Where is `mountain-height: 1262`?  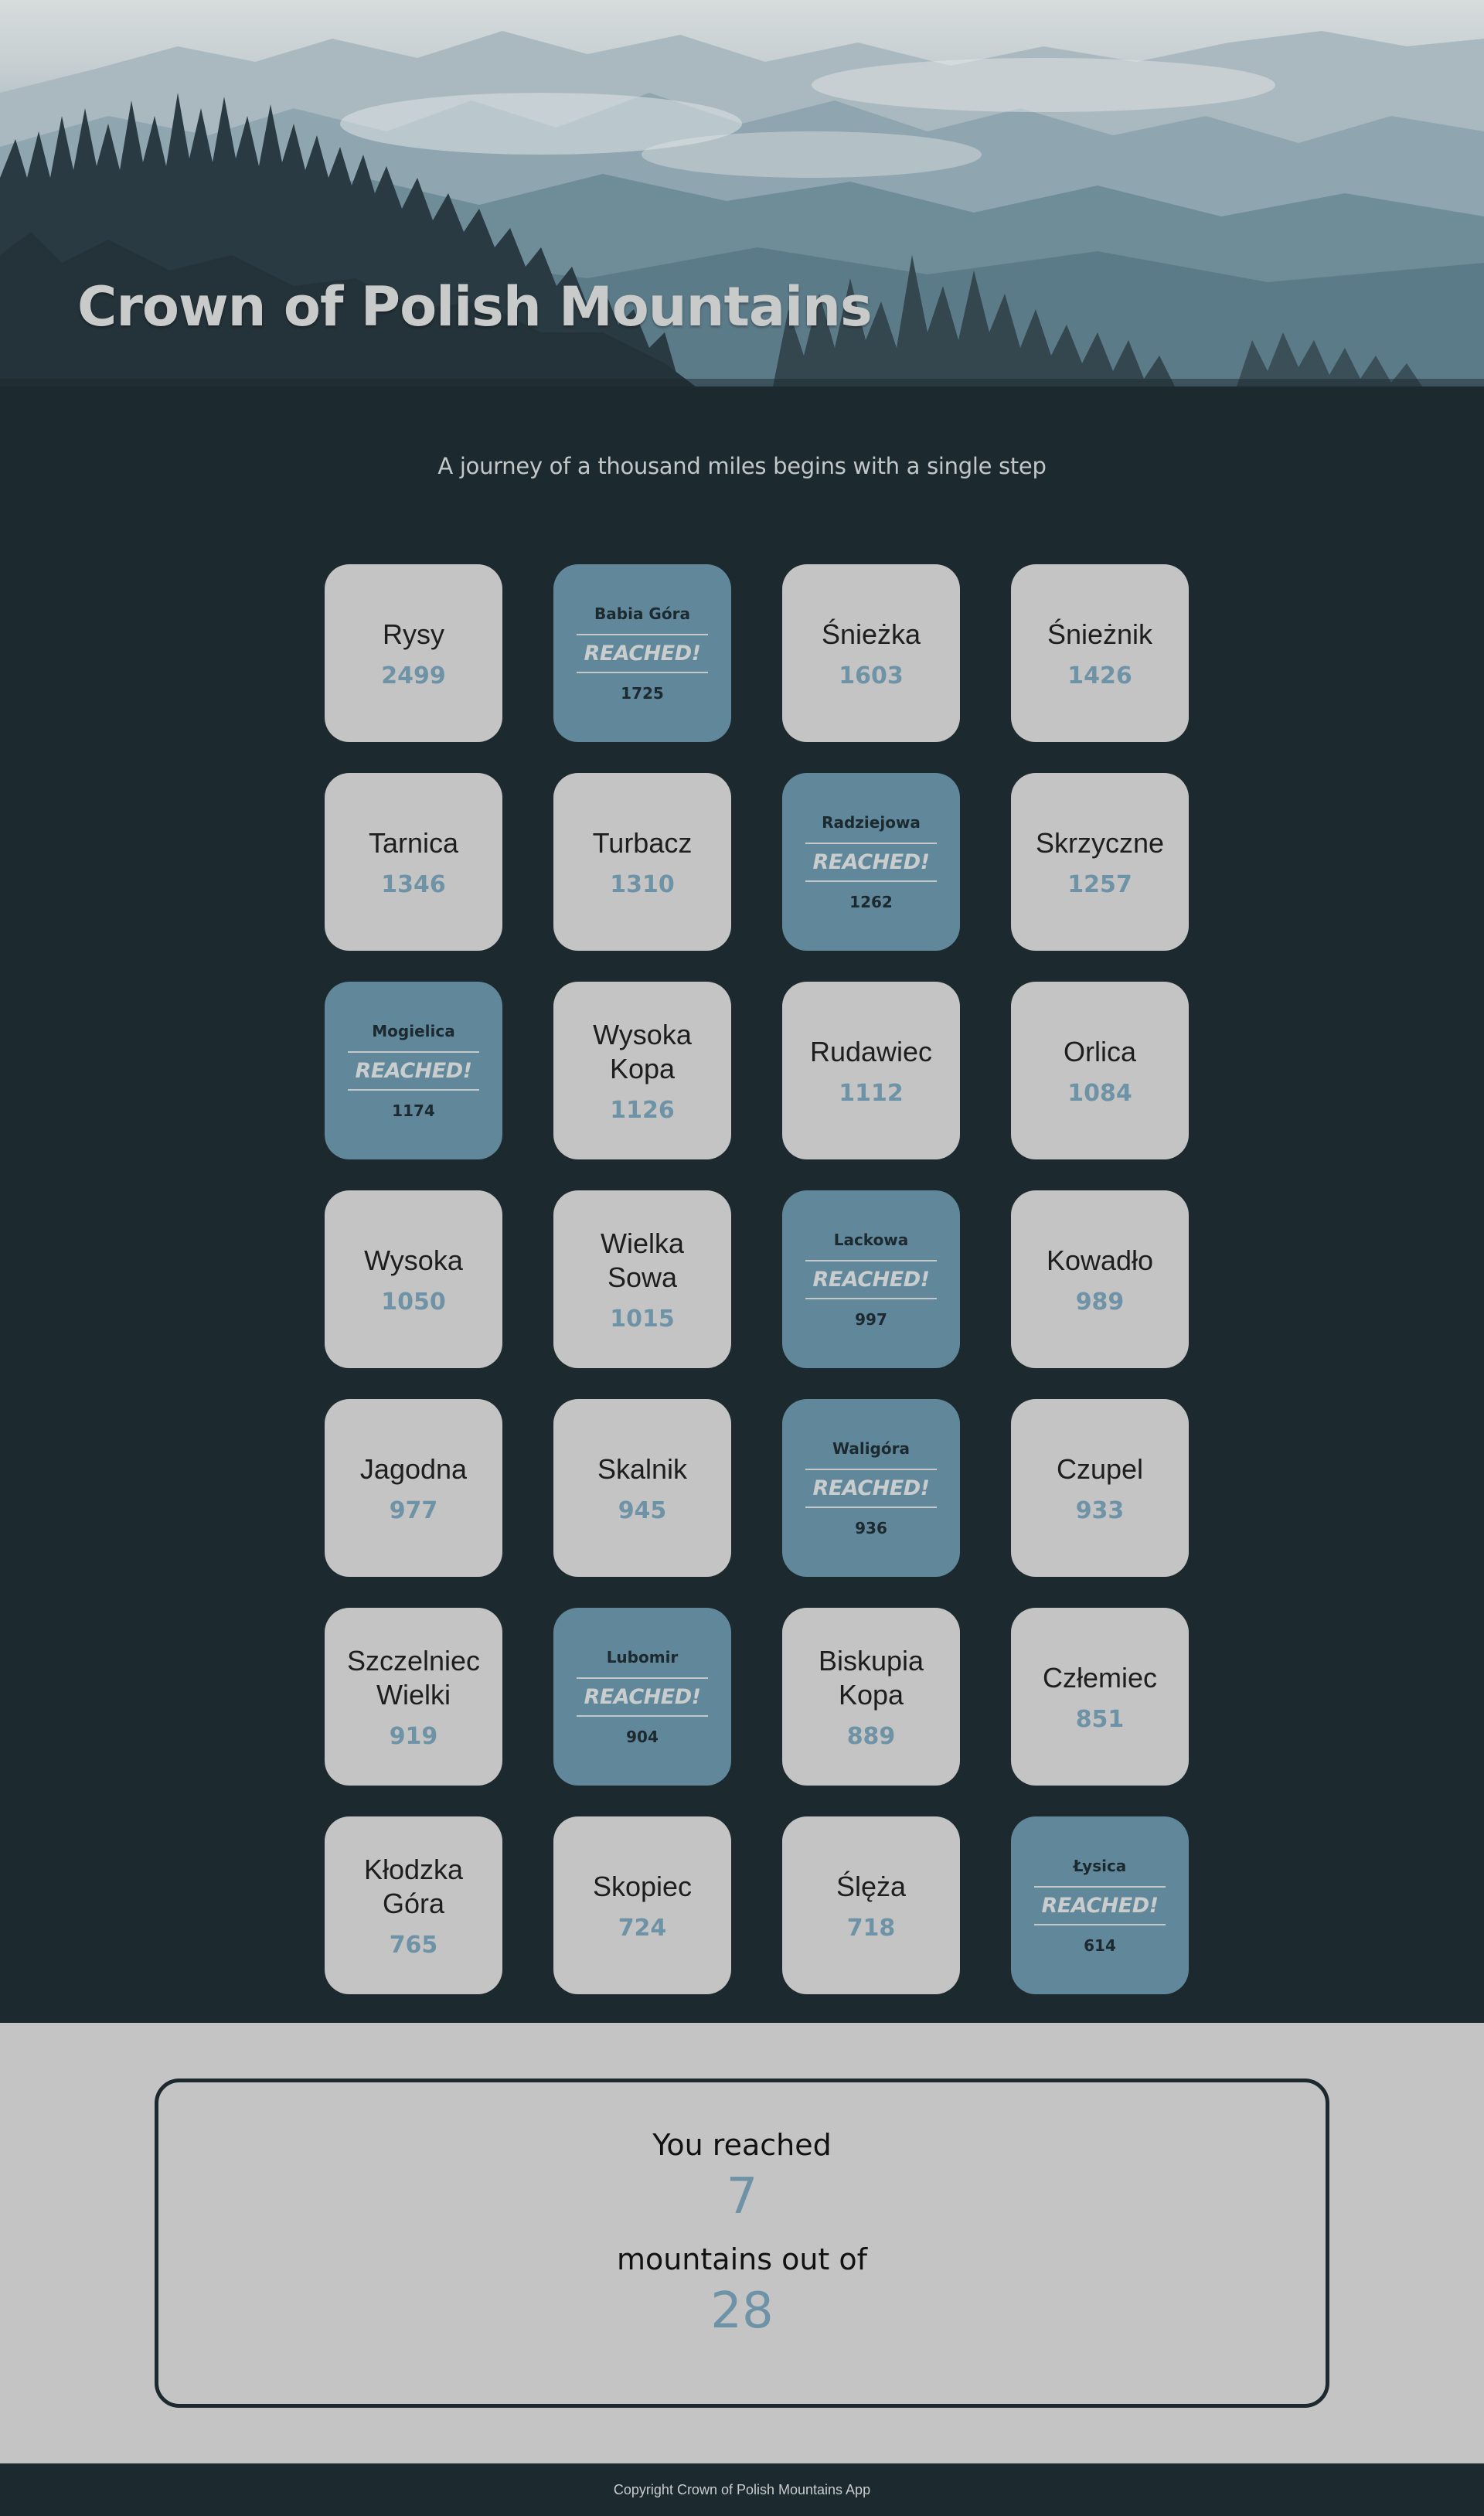 mountain-height: 1262 is located at coordinates (871, 901).